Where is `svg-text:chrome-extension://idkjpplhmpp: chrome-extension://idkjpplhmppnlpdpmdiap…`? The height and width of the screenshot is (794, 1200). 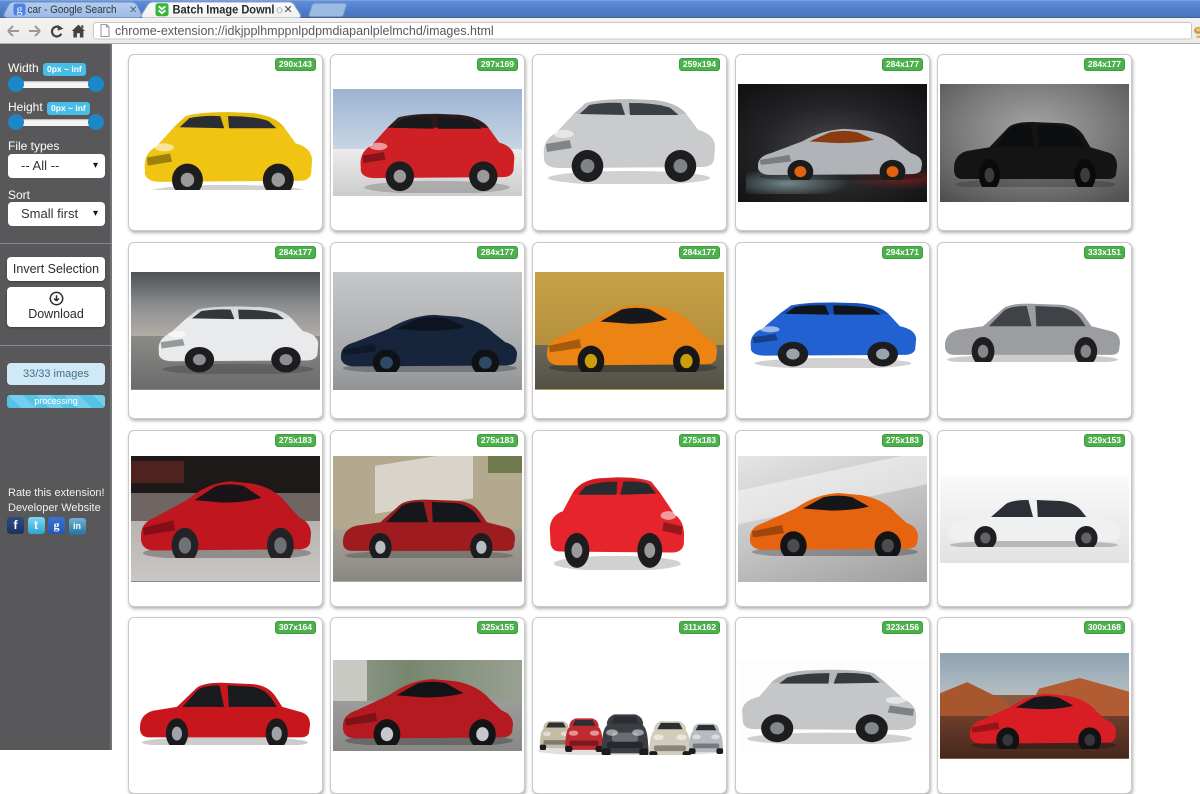 svg-text:chrome-extension://idkjpplhmpp: chrome-extension://idkjpplhmppnlpdpmdiap… is located at coordinates (304, 31).